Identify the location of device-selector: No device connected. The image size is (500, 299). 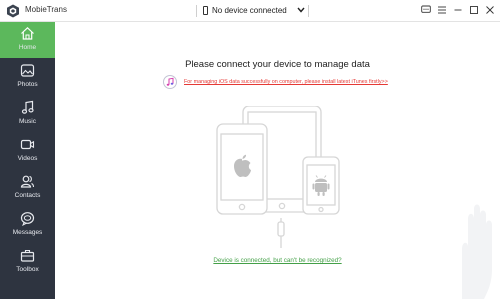
(252, 11).